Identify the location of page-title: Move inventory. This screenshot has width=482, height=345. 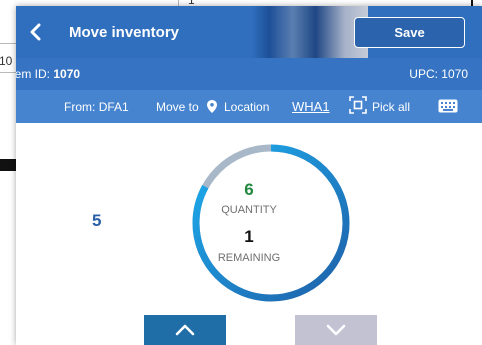
(124, 32).